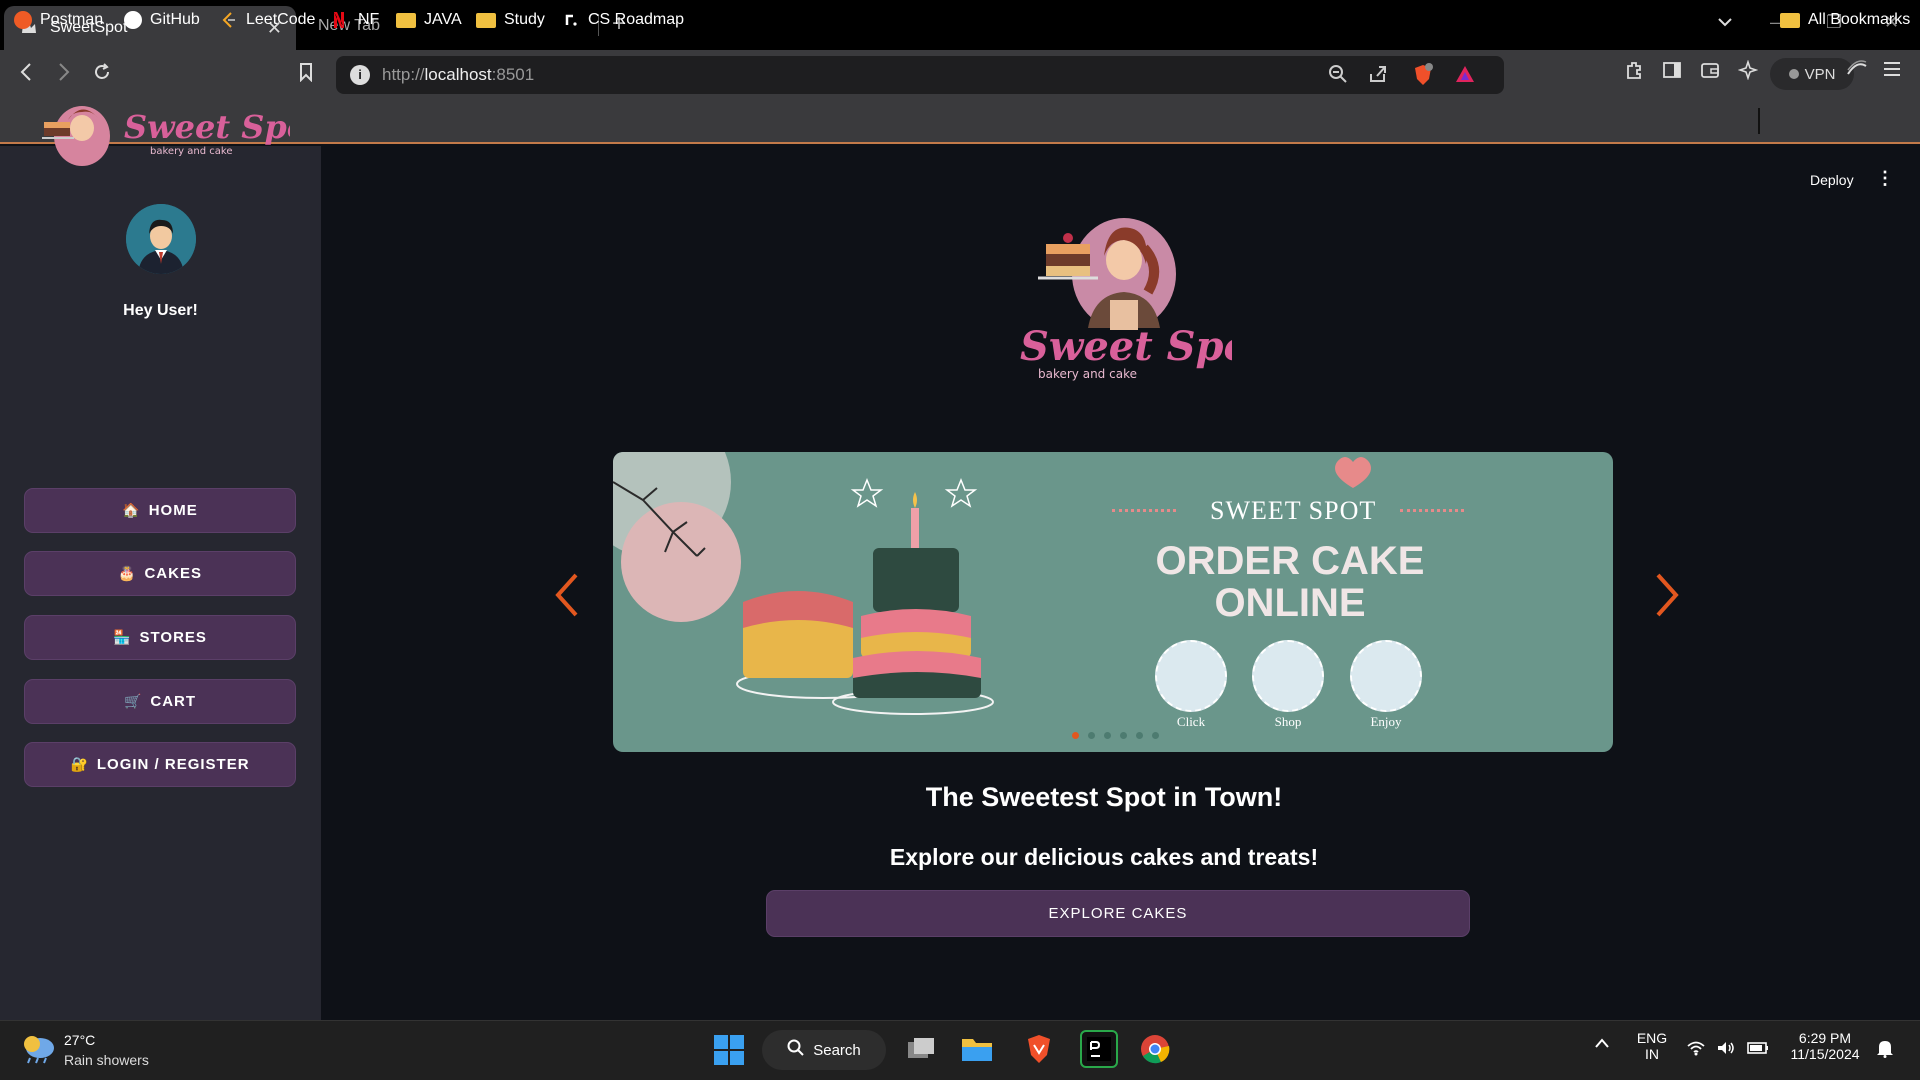 The height and width of the screenshot is (1080, 1920). I want to click on greeting-text: Hey User!, so click(160, 310).